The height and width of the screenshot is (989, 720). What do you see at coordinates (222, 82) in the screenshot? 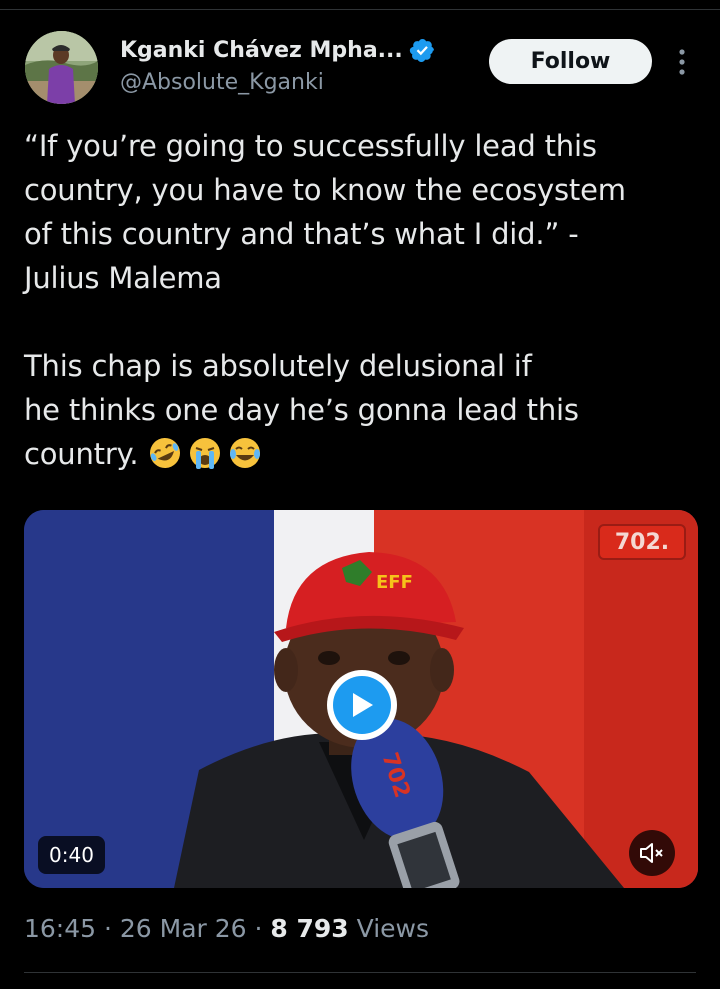
I see `author-handle: @Absolute_Kganki` at bounding box center [222, 82].